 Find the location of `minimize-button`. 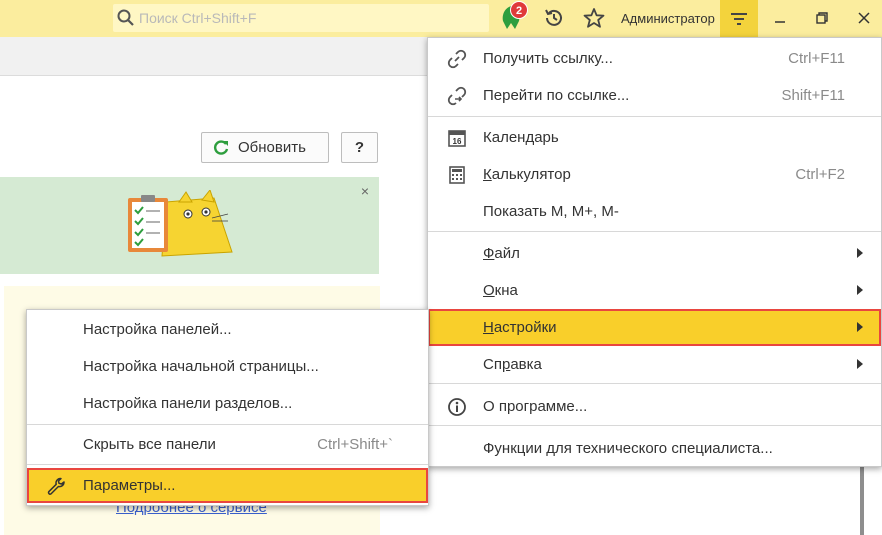

minimize-button is located at coordinates (780, 18).